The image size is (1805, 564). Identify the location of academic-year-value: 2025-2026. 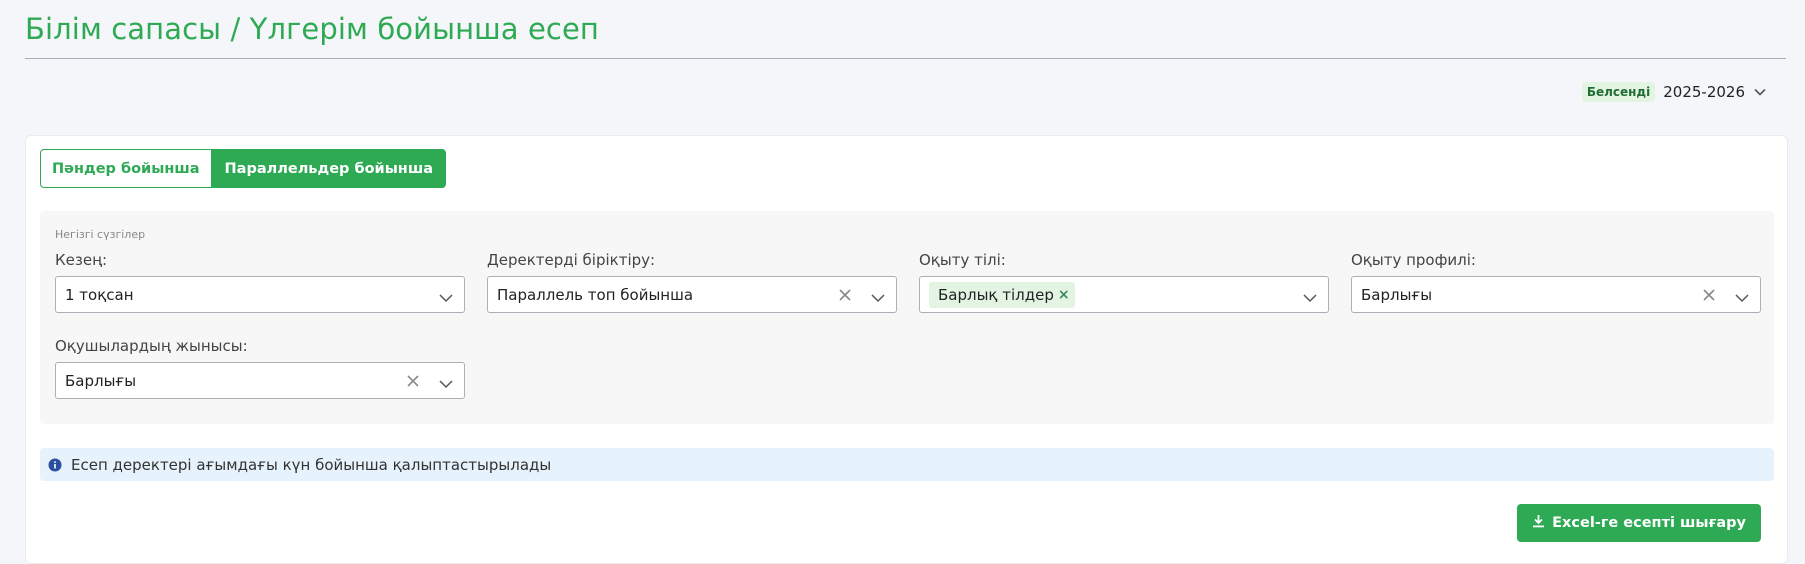
(1704, 92).